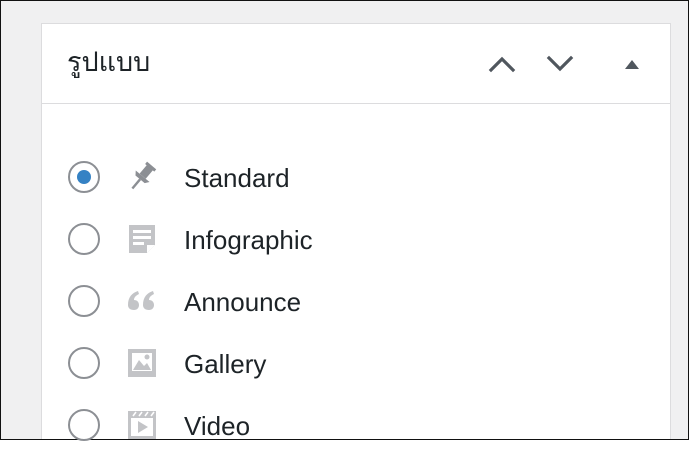 The height and width of the screenshot is (451, 689). I want to click on format-option-gallery: Gallery, so click(356, 364).